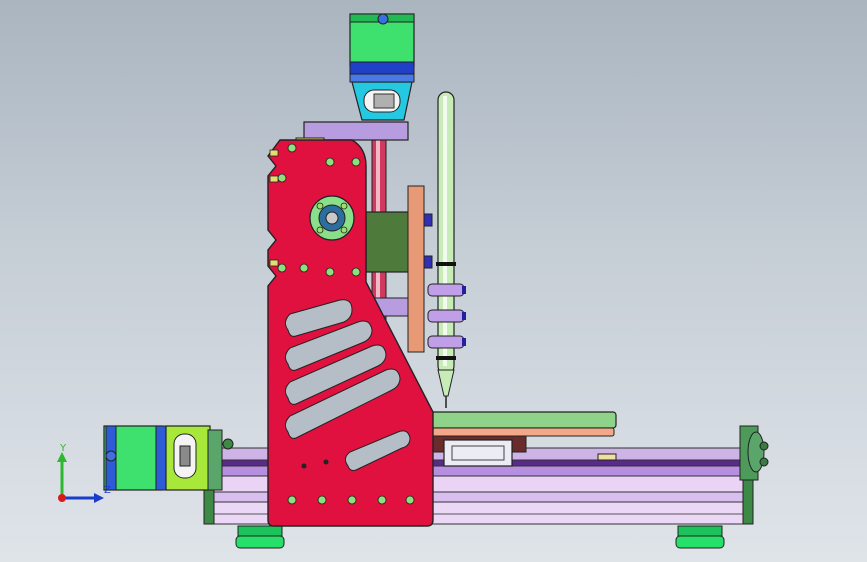  Describe the element at coordinates (63, 448) in the screenshot. I see `y-axis-label: Y` at that location.